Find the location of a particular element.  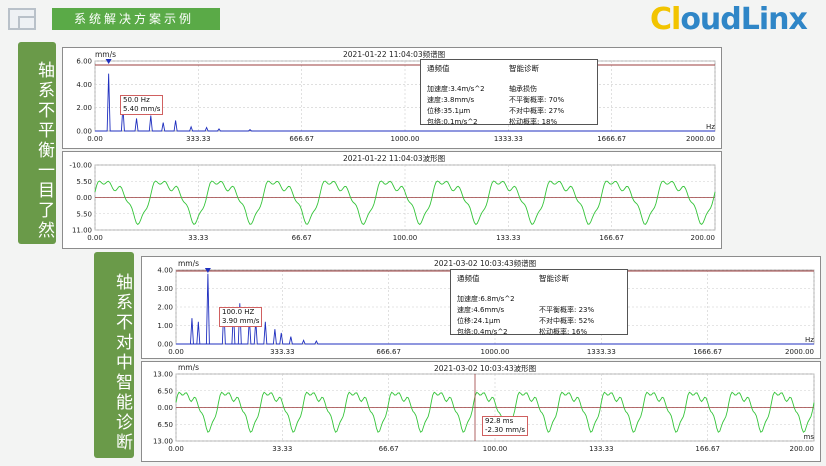

y-tick-label: 6.00 is located at coordinates (84, 62).